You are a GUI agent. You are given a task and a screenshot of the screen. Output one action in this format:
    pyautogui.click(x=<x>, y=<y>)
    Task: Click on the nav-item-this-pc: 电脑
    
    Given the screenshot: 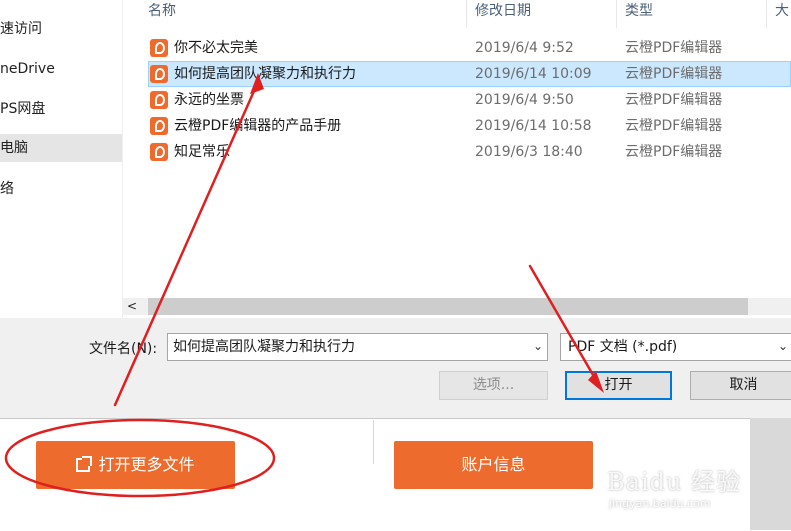 What is the action you would take?
    pyautogui.click(x=61, y=148)
    